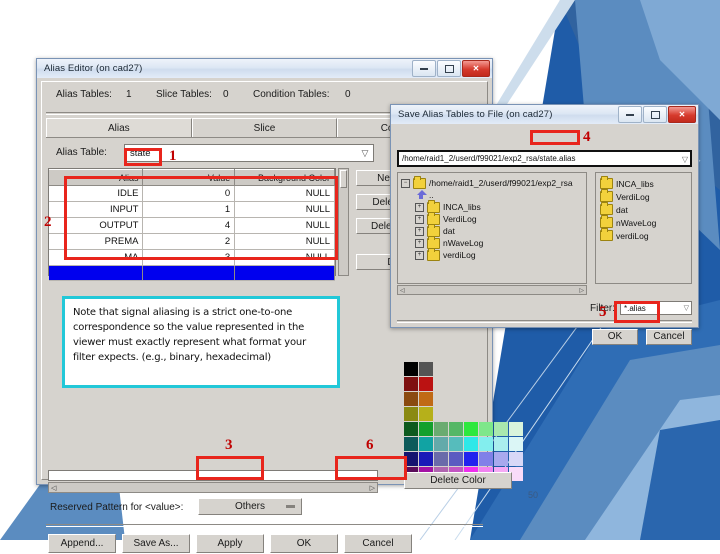  What do you see at coordinates (645, 196) in the screenshot?
I see `list-item: VerdiLog` at bounding box center [645, 196].